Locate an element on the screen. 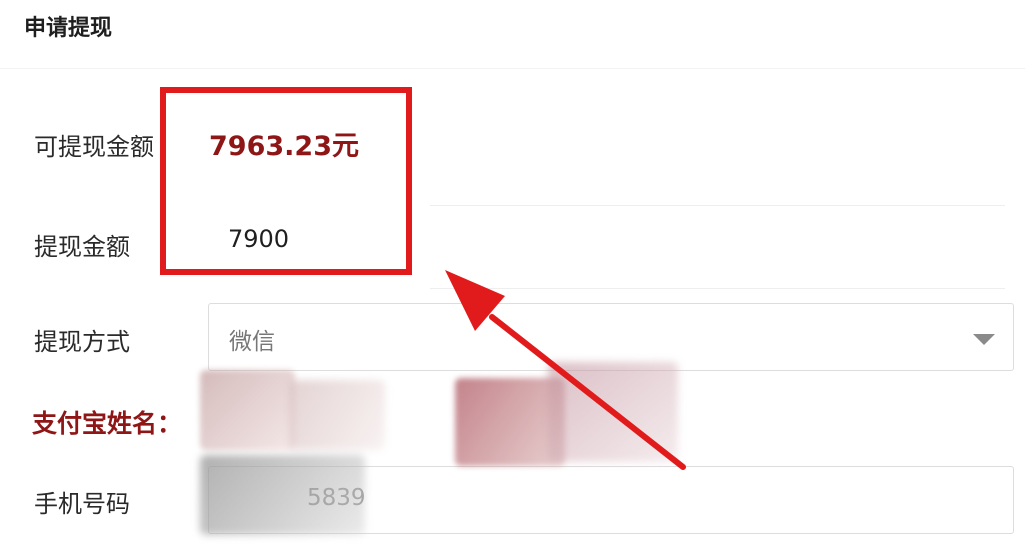 This screenshot has height=552, width=1025. arrow-up-left-icon is located at coordinates (565, 370).